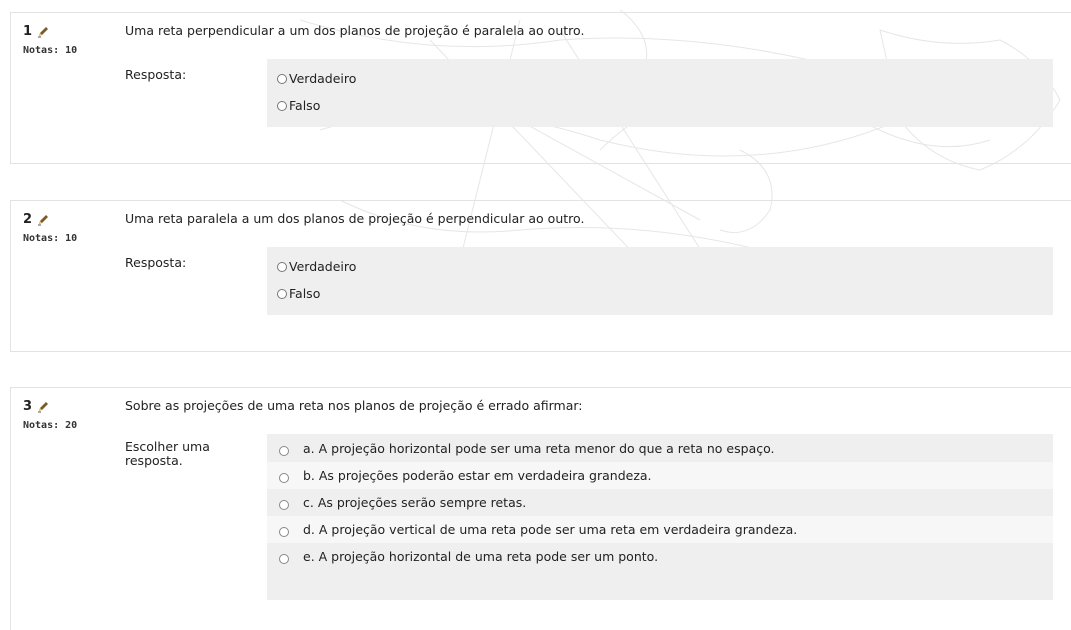 The width and height of the screenshot is (1071, 630). Describe the element at coordinates (414, 502) in the screenshot. I see `option-label: c. As projeções serão sempre retas.` at that location.